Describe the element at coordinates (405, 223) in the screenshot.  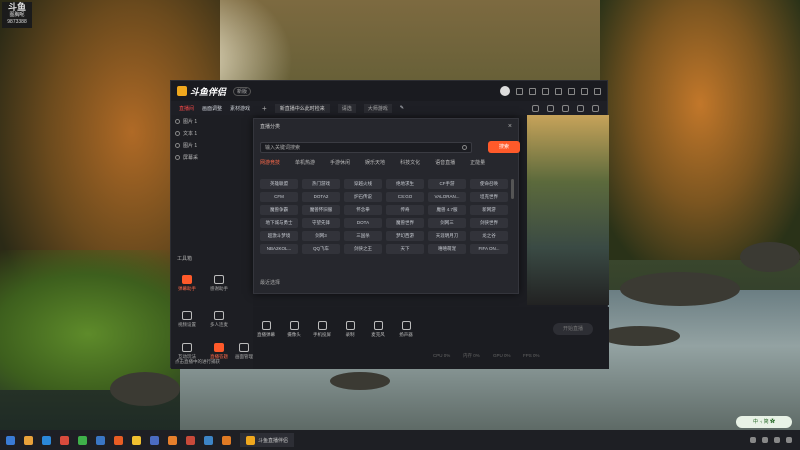
I see `game-category-item: 魔兽世界` at that location.